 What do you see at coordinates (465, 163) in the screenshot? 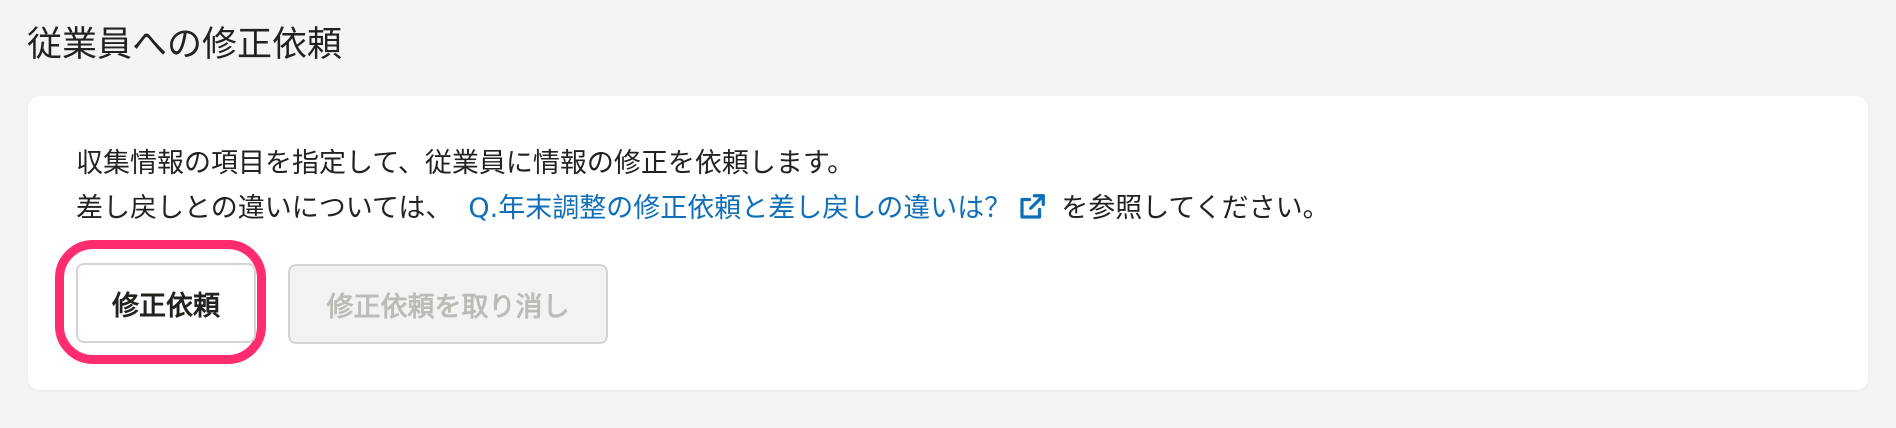
I see `description-line-1: 収集情報の項目を指定して、従業員に情報の修正を依頼します。` at bounding box center [465, 163].